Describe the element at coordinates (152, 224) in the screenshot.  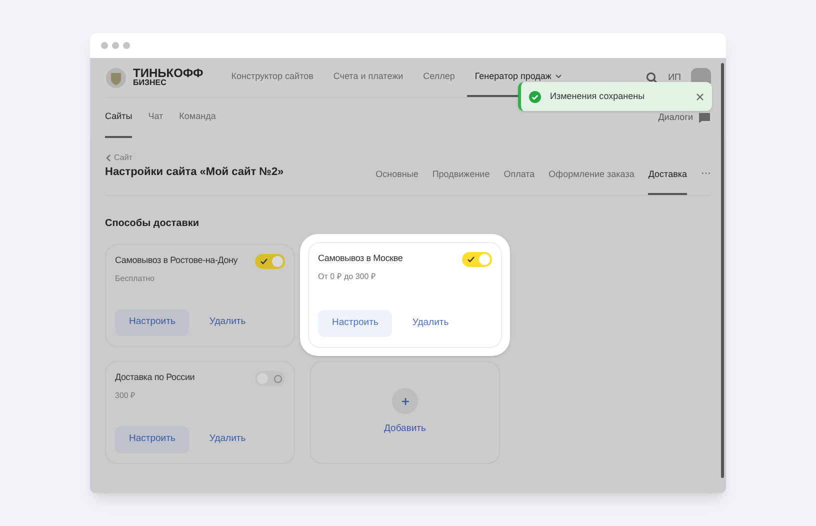
I see `section-title: Способы доставки` at that location.